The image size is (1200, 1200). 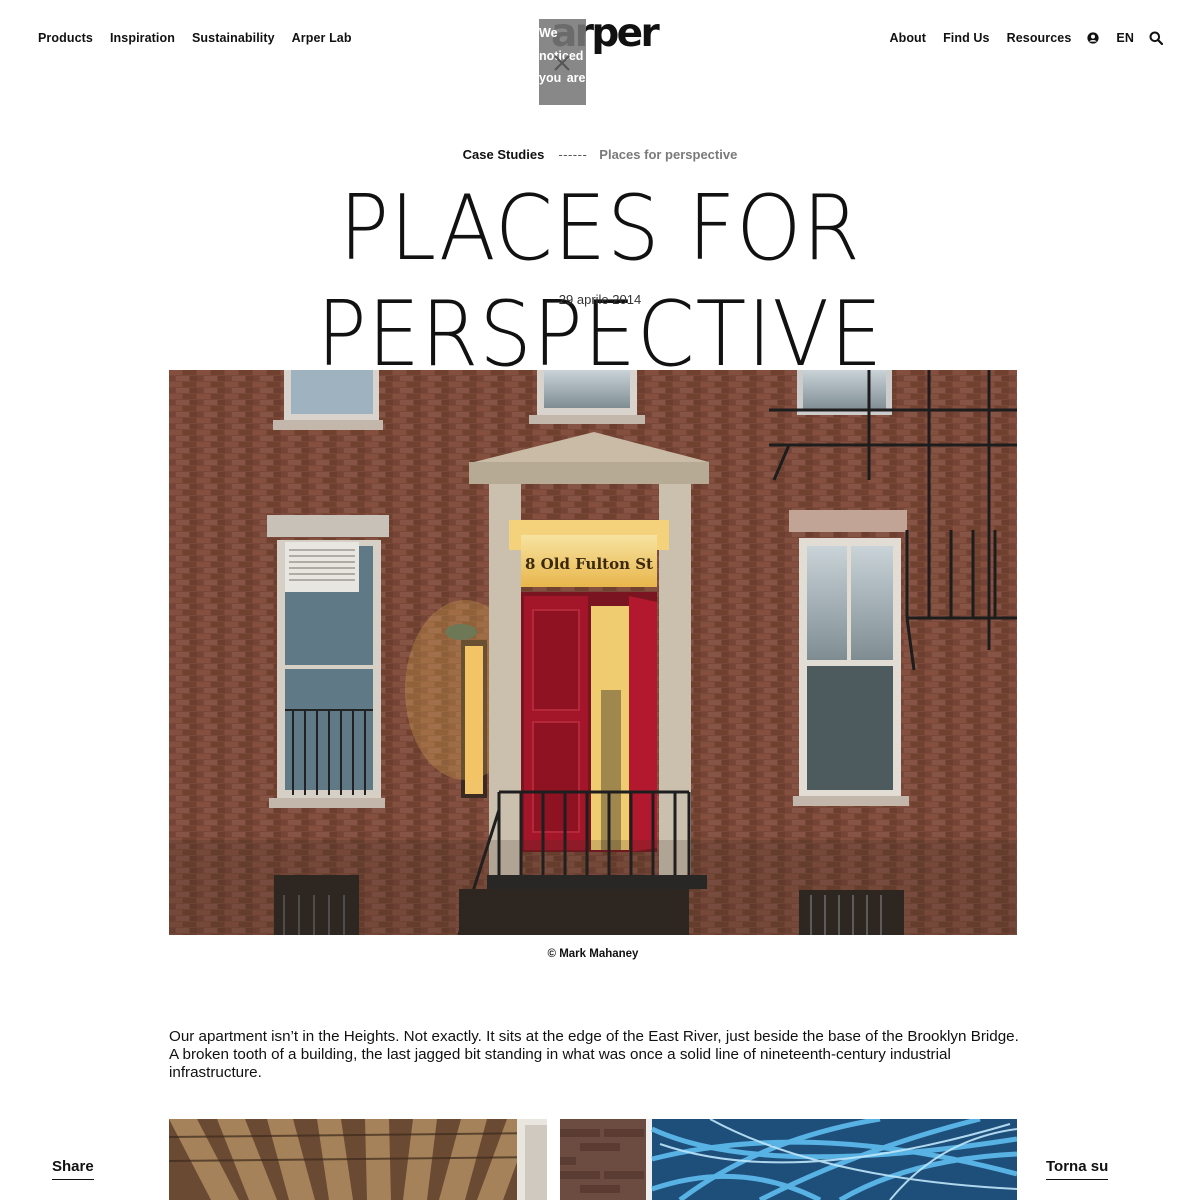 What do you see at coordinates (504, 154) in the screenshot?
I see `breadcrumb-case-studies: Case Studies` at bounding box center [504, 154].